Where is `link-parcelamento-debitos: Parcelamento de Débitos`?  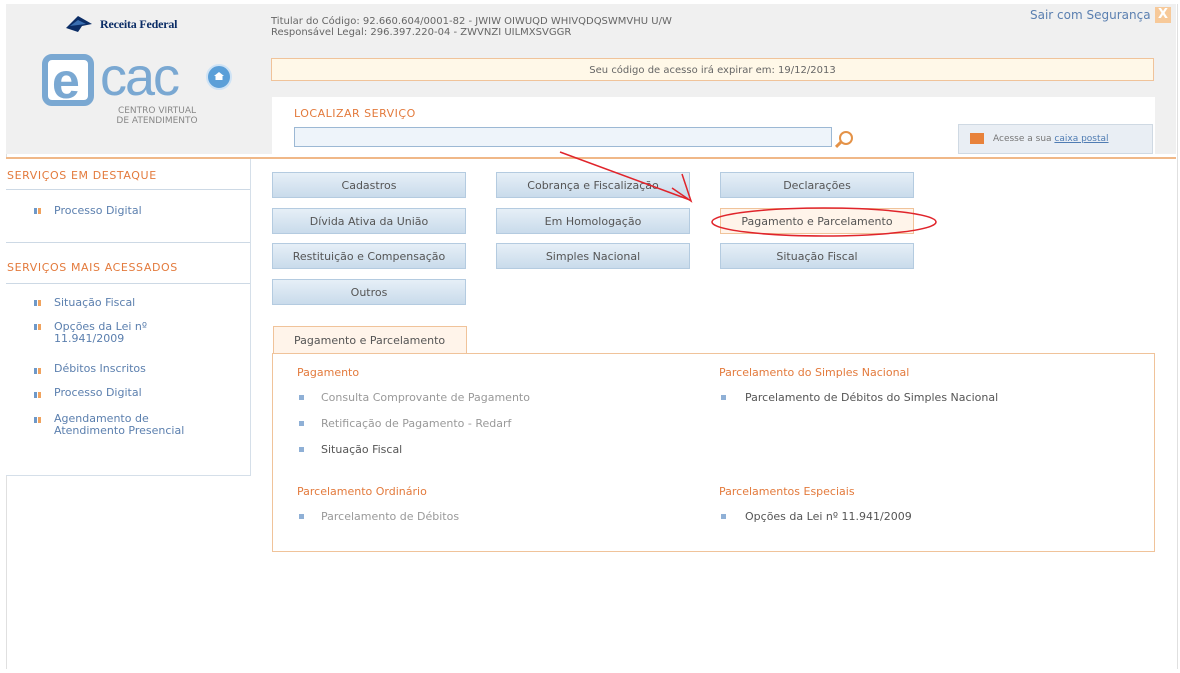 link-parcelamento-debitos: Parcelamento de Débitos is located at coordinates (390, 516).